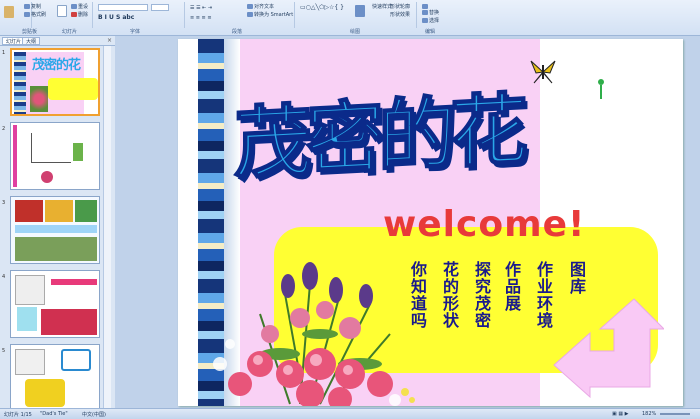 The width and height of the screenshot is (700, 419). What do you see at coordinates (135, 32) in the screenshot?
I see `font-label: 字体` at bounding box center [135, 32].